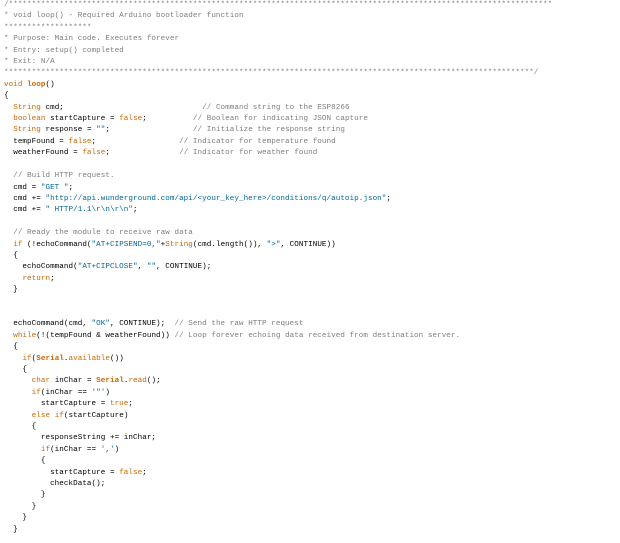 The image size is (620, 543). I want to click on code-token-plain: cmd =, so click(22, 187).